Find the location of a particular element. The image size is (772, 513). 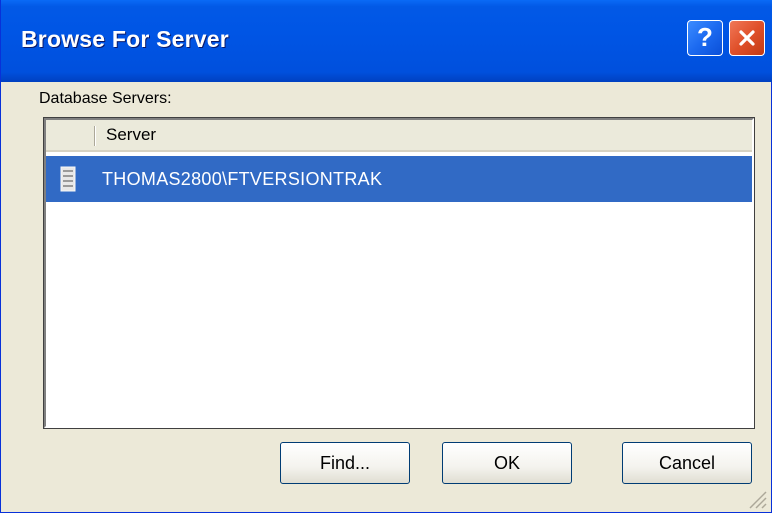

server-name: THOMAS2800\FTVERSIONTRAK is located at coordinates (242, 179).